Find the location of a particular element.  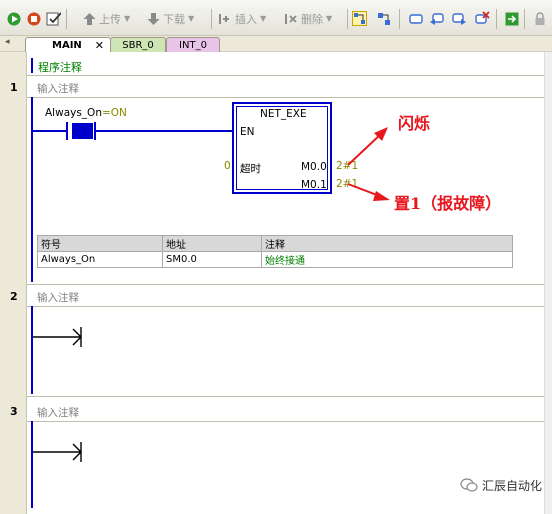

prev-bookmark-button is located at coordinates (436, 18).